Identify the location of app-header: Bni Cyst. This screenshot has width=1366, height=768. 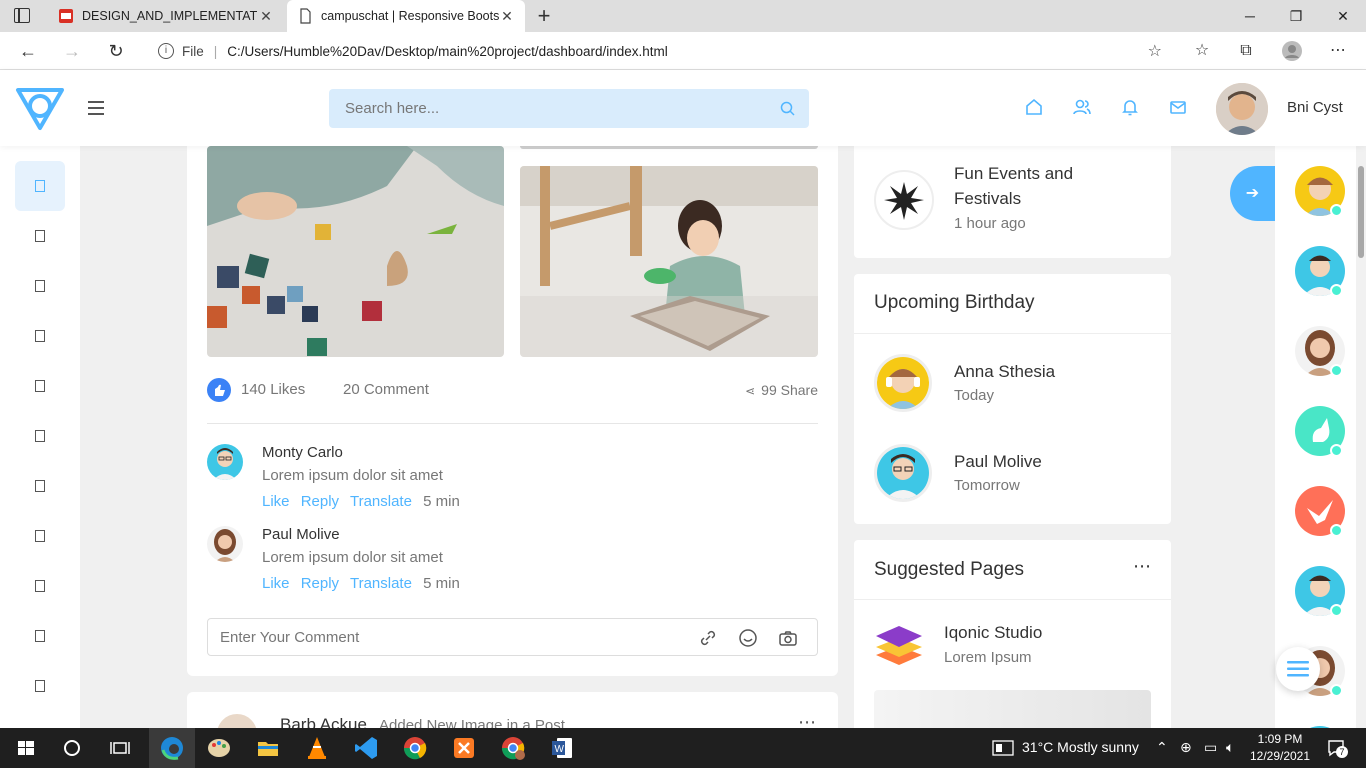
(683, 108).